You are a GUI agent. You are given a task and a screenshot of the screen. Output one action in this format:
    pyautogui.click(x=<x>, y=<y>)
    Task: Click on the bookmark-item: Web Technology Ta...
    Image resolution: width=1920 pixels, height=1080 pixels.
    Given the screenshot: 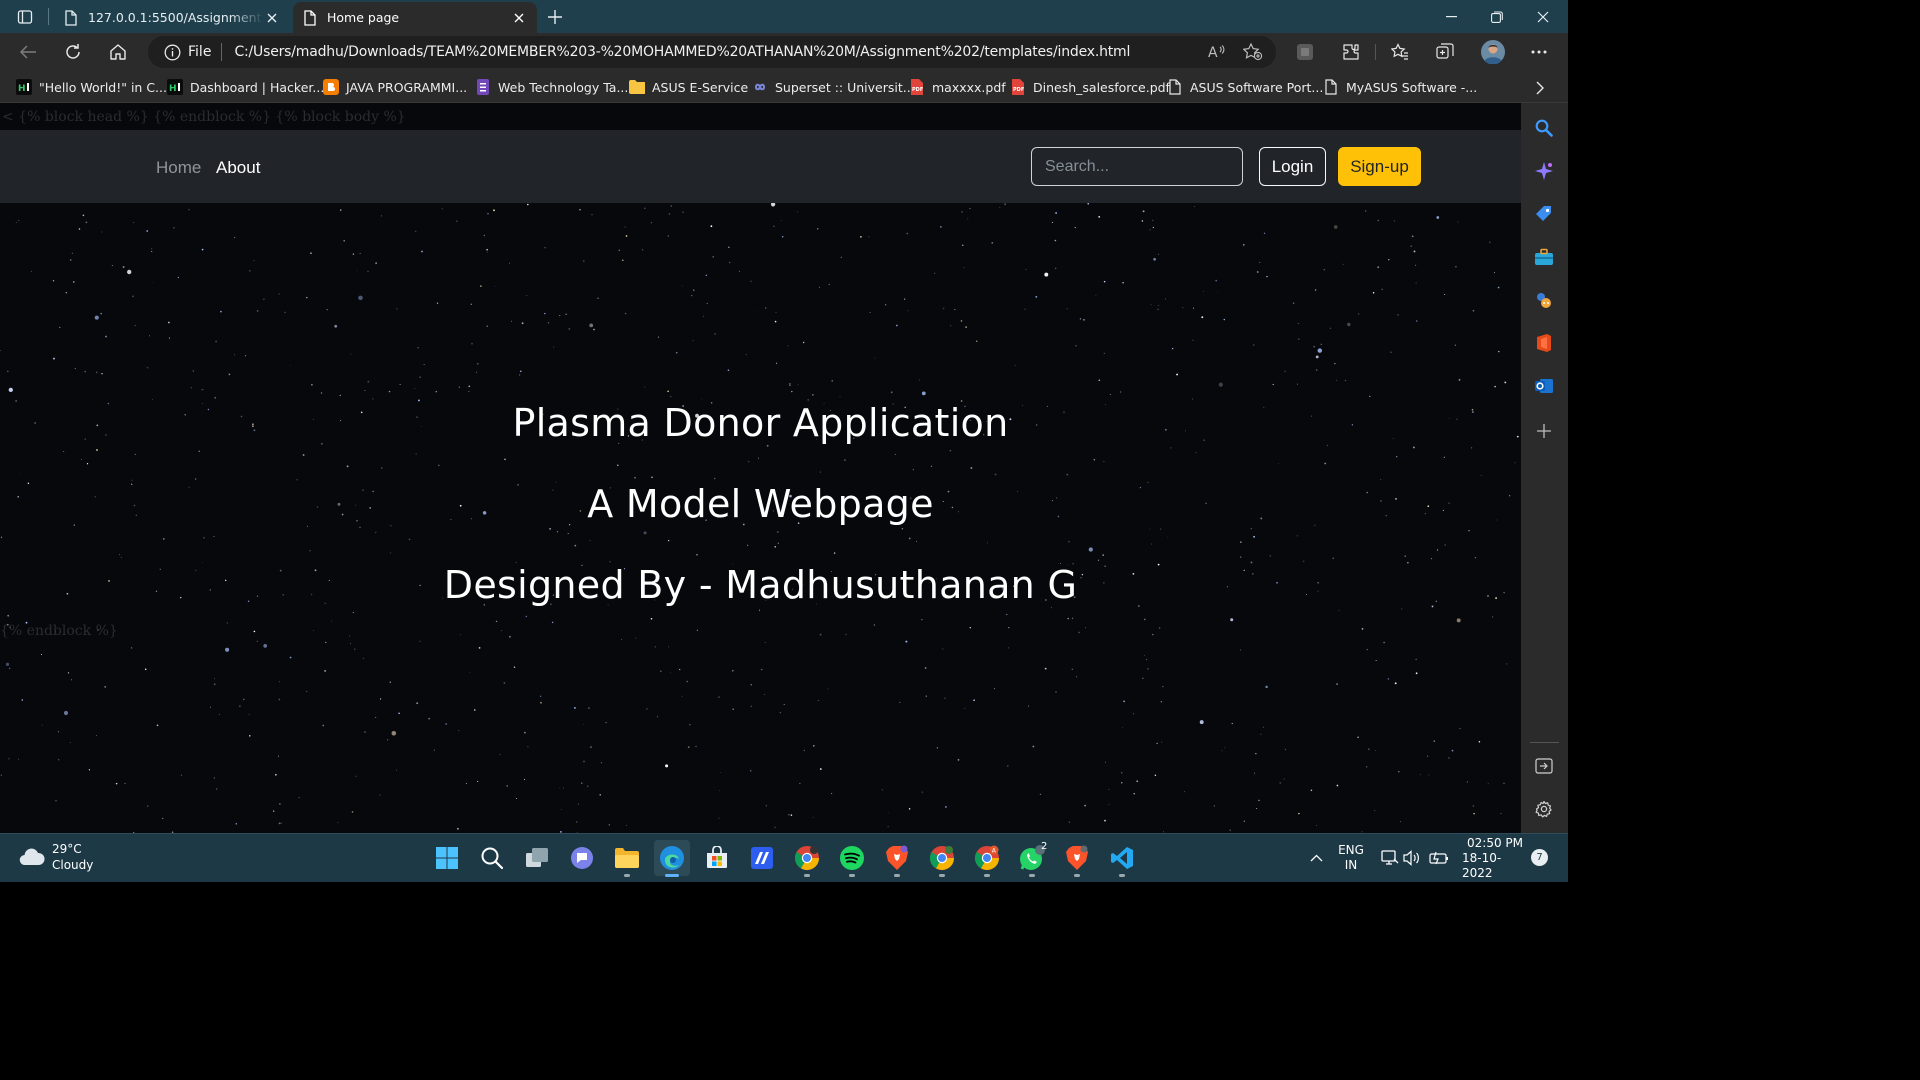 What is the action you would take?
    pyautogui.click(x=551, y=87)
    